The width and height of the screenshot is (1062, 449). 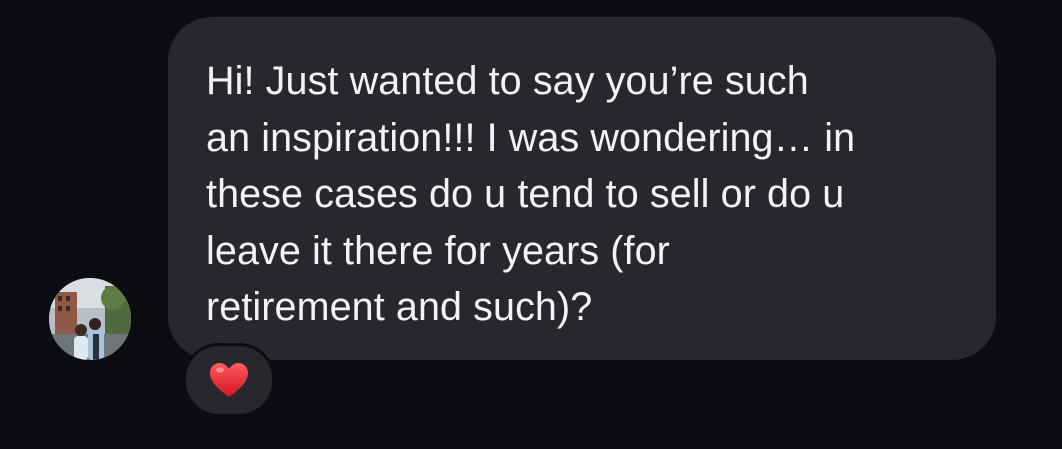 I want to click on avatar-photo, so click(x=90, y=319).